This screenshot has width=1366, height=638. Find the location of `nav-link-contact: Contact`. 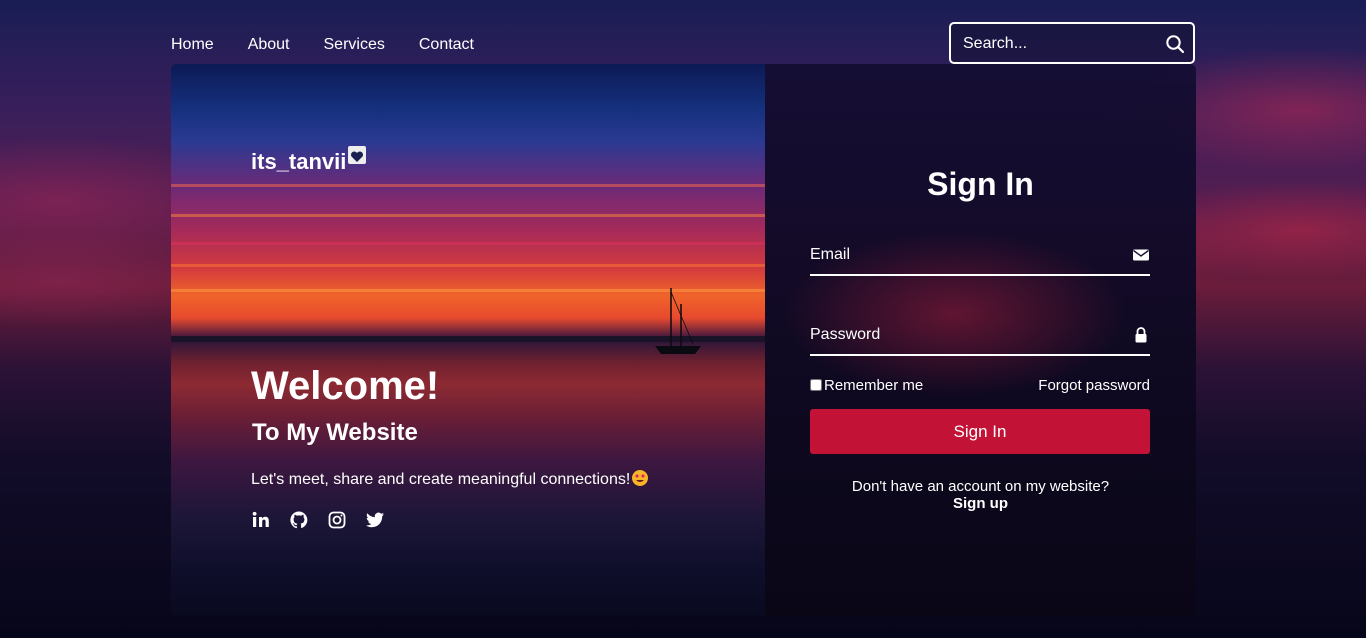

nav-link-contact: Contact is located at coordinates (446, 45).